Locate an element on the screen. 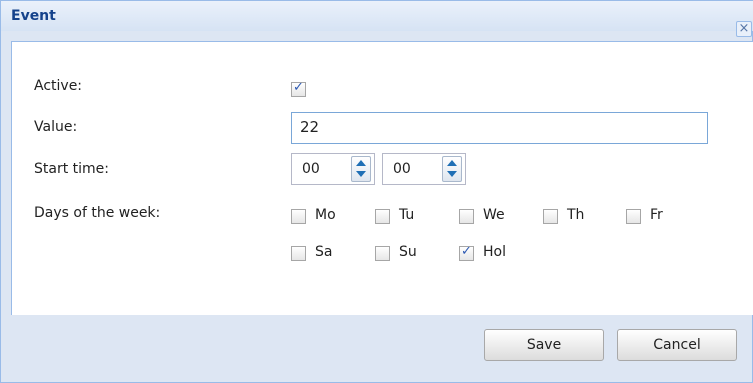 This screenshot has width=753, height=383. day-checkbox-mo is located at coordinates (298, 216).